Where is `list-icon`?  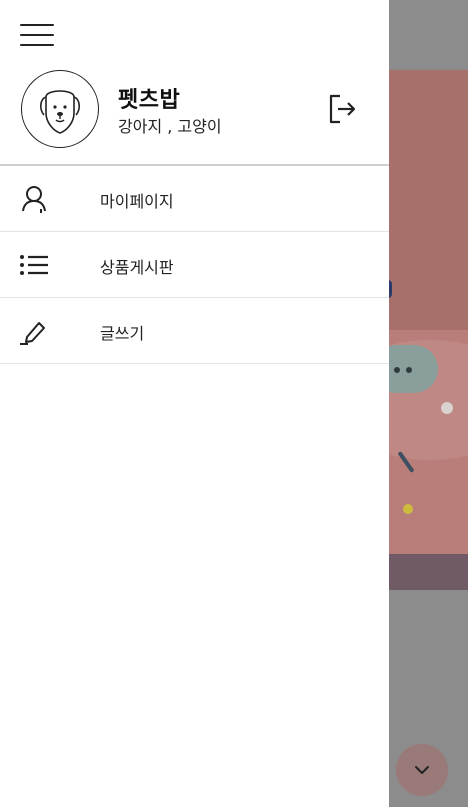 list-icon is located at coordinates (34, 265).